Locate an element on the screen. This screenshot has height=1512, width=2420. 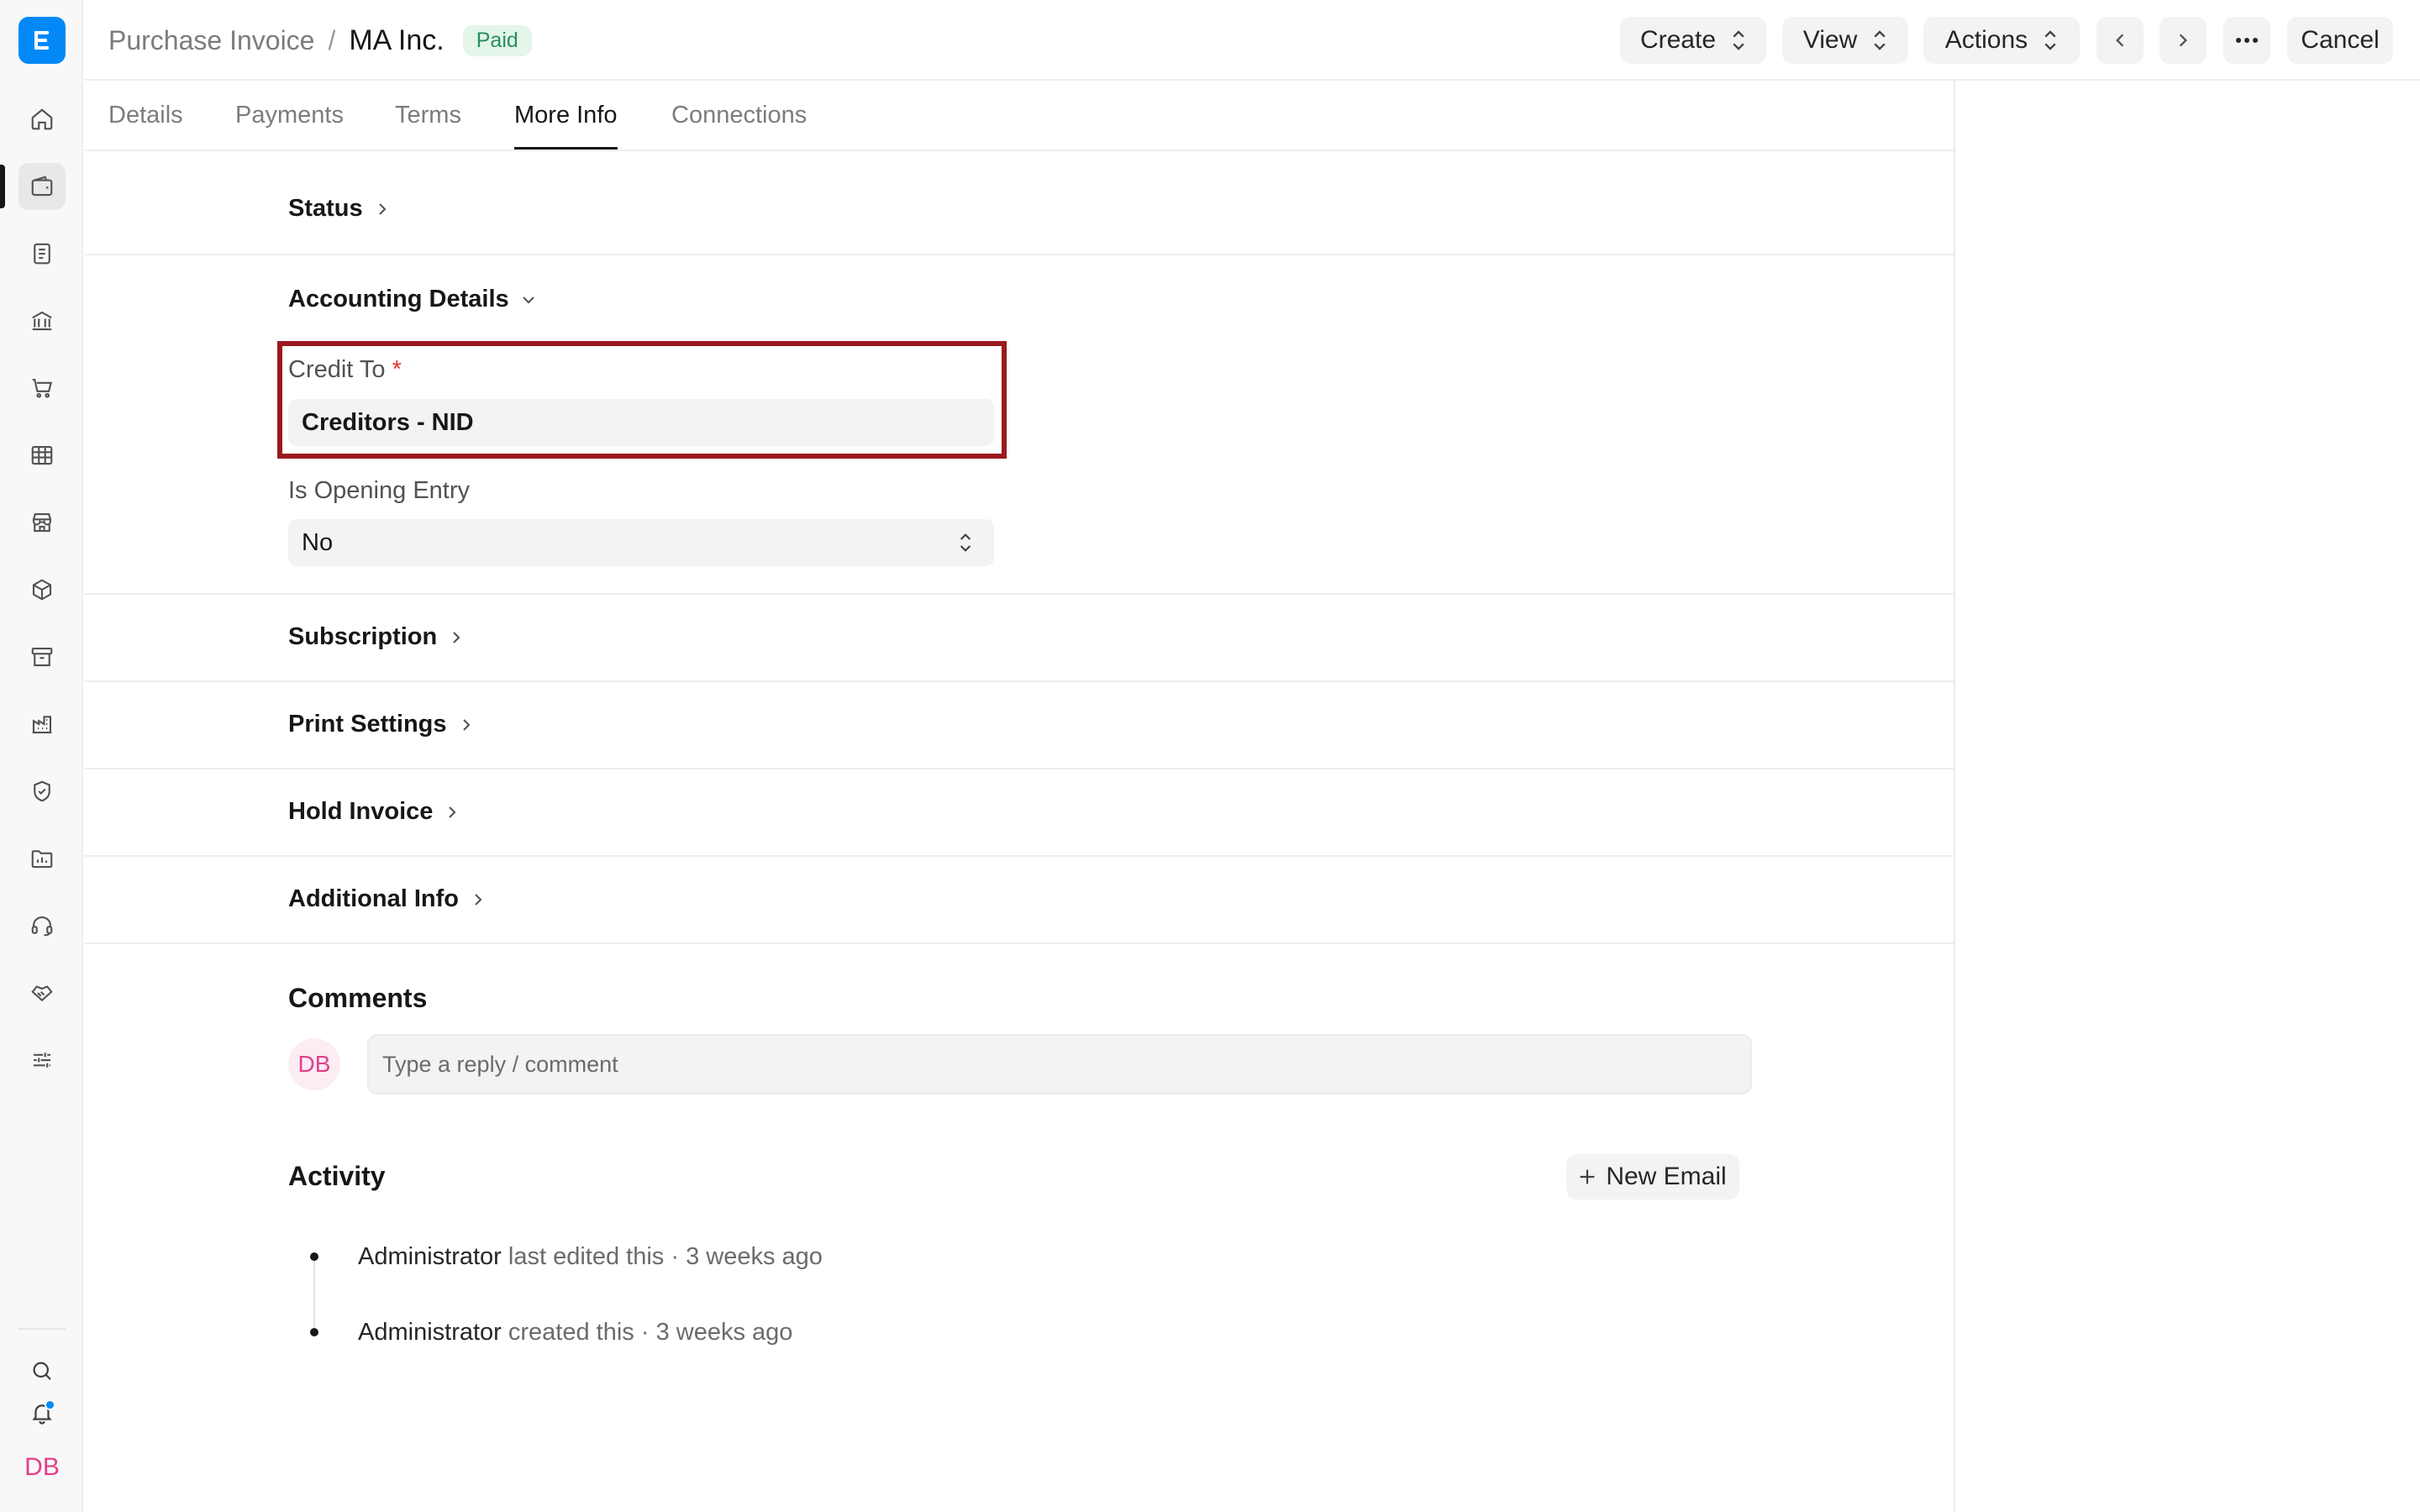
building-icon is located at coordinates (42, 725).